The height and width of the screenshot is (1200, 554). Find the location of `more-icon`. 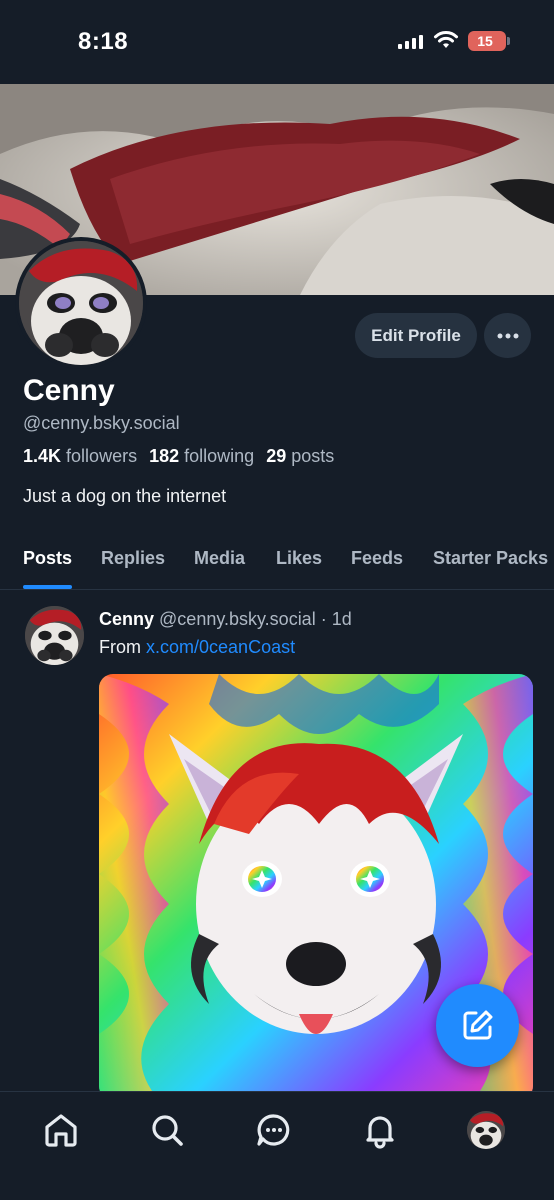

more-icon is located at coordinates (508, 336).